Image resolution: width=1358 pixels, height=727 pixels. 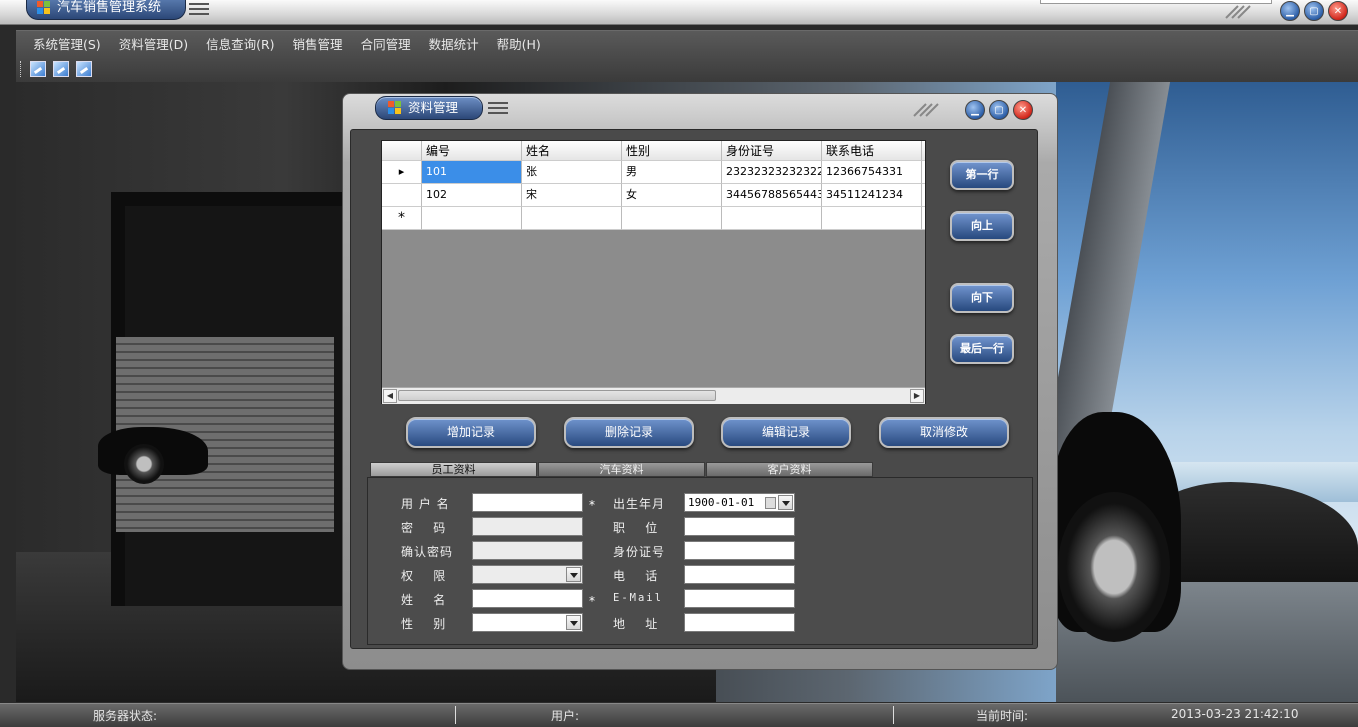 I want to click on restore-icon: ▢, so click(x=1314, y=11).